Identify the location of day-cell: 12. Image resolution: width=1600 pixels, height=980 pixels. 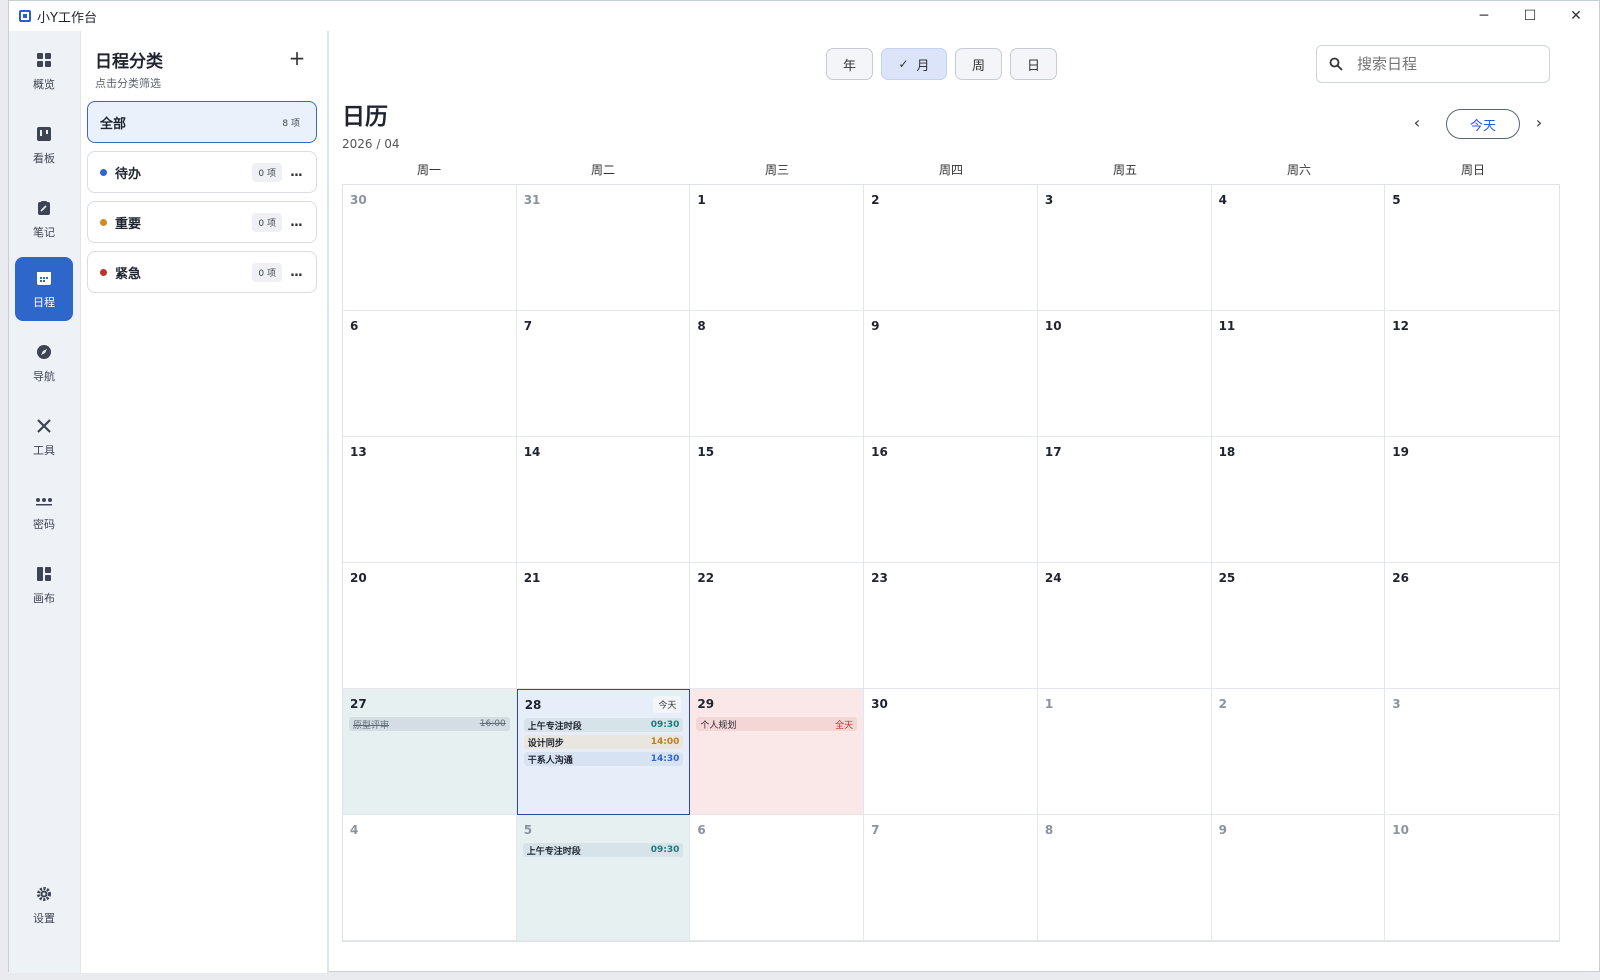
(1472, 374).